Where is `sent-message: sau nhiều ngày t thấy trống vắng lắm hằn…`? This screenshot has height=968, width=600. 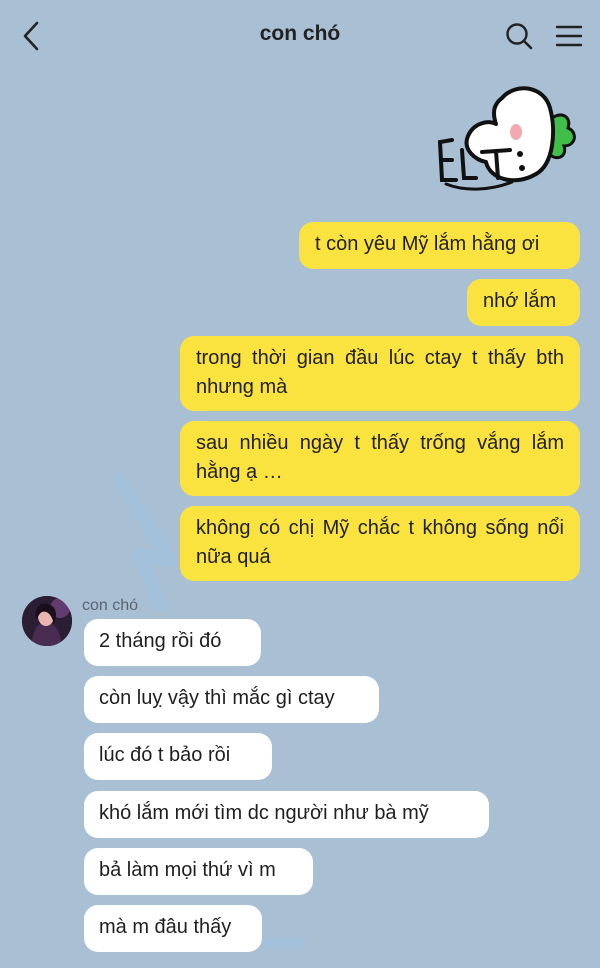
sent-message: sau nhiều ngày t thấy trống vắng lắm hằn… is located at coordinates (380, 458).